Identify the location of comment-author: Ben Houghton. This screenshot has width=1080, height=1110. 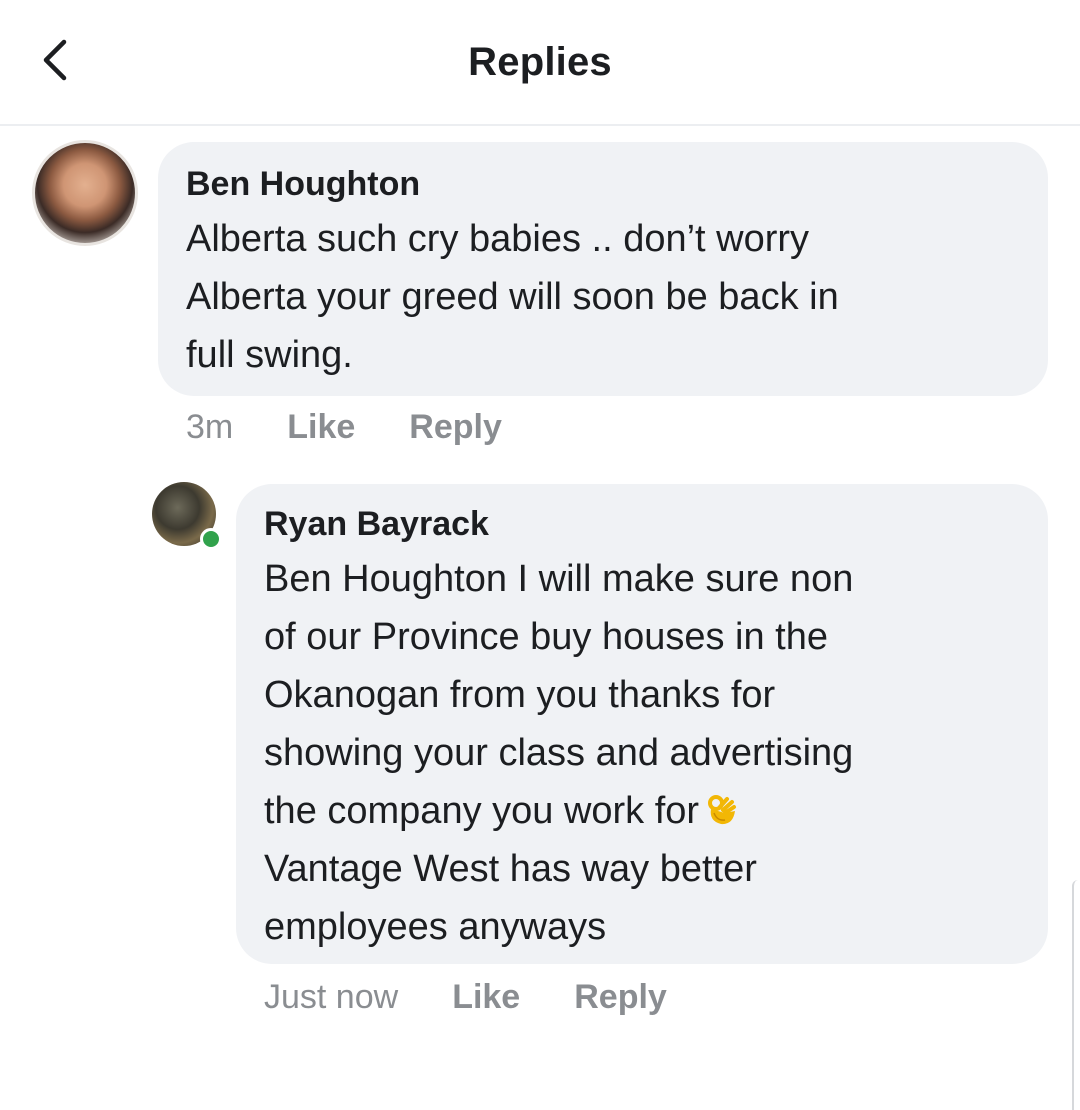
(602, 184).